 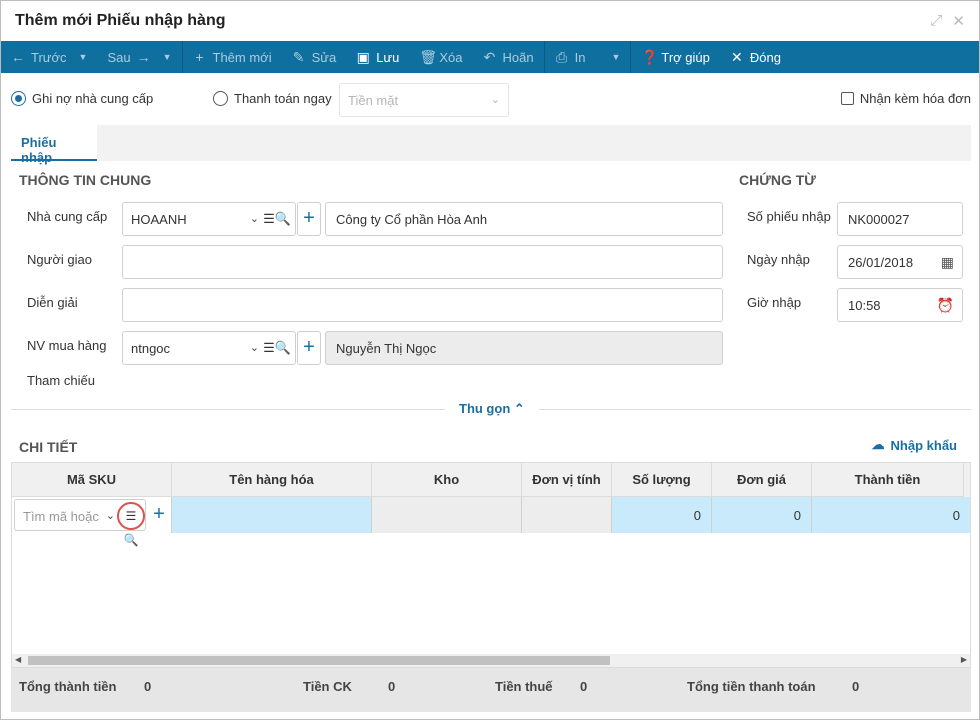 What do you see at coordinates (567, 480) in the screenshot?
I see `col-unit: Đơn vị tính` at bounding box center [567, 480].